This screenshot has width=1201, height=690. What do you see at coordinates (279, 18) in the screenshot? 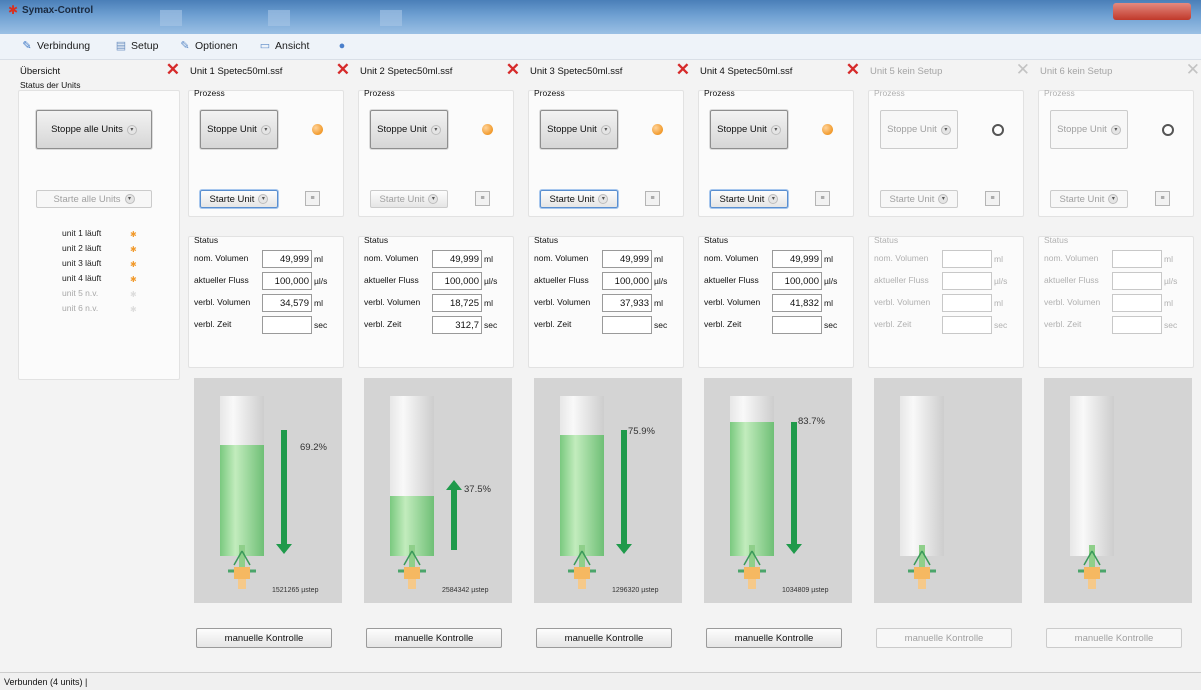
I see `titlebar-glare` at bounding box center [279, 18].